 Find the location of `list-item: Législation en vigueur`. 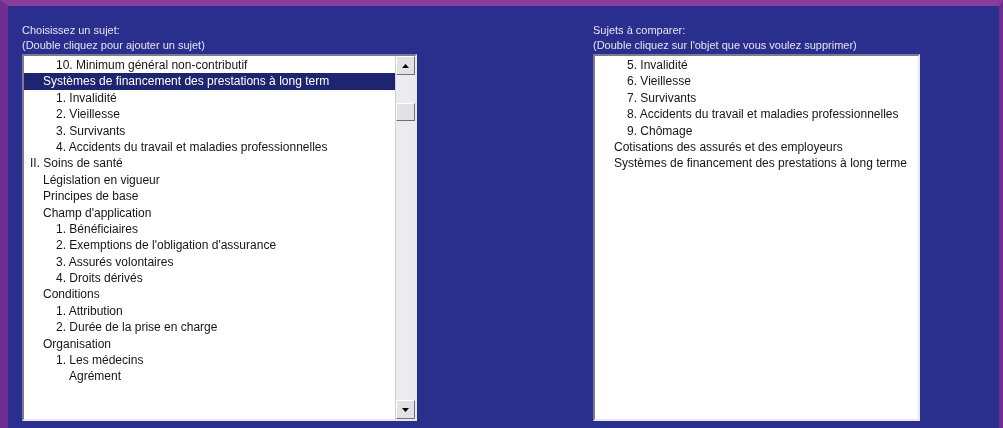

list-item: Législation en vigueur is located at coordinates (209, 180).